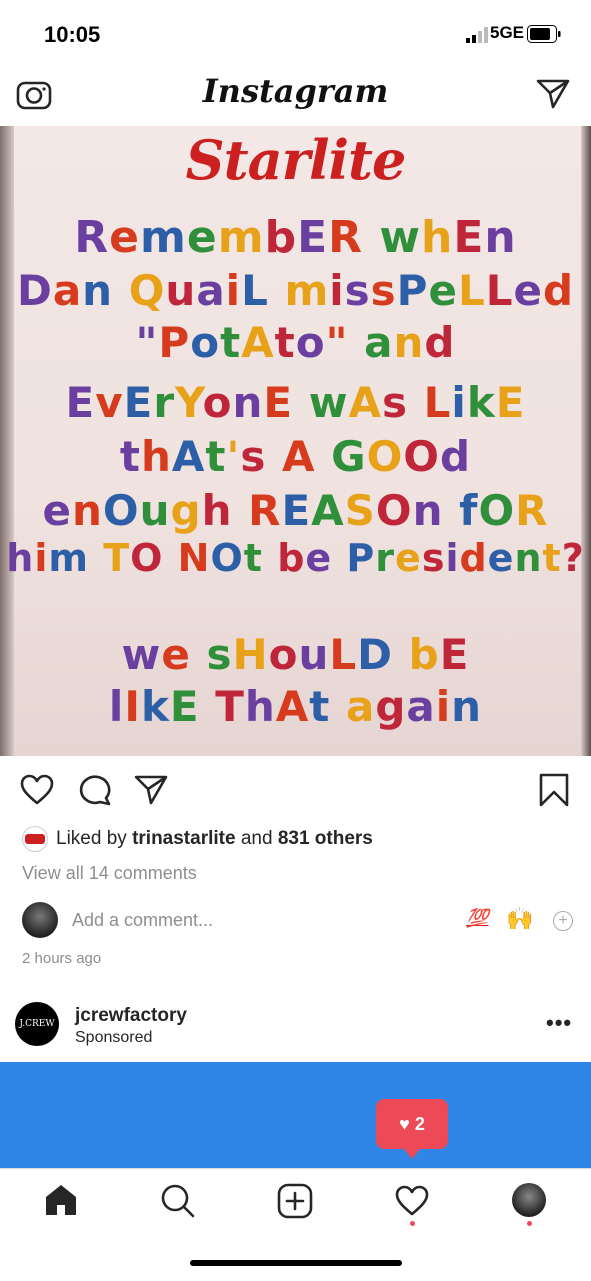 Image resolution: width=591 pixels, height=1281 pixels. Describe the element at coordinates (37, 790) in the screenshot. I see `like-heart-icon` at that location.